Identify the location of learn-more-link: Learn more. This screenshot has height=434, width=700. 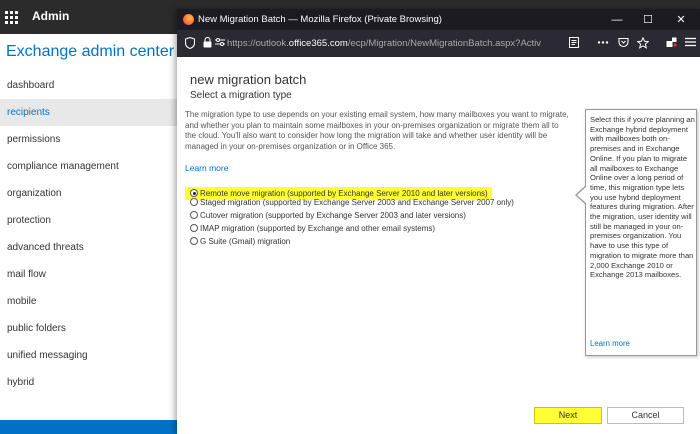
(206, 168).